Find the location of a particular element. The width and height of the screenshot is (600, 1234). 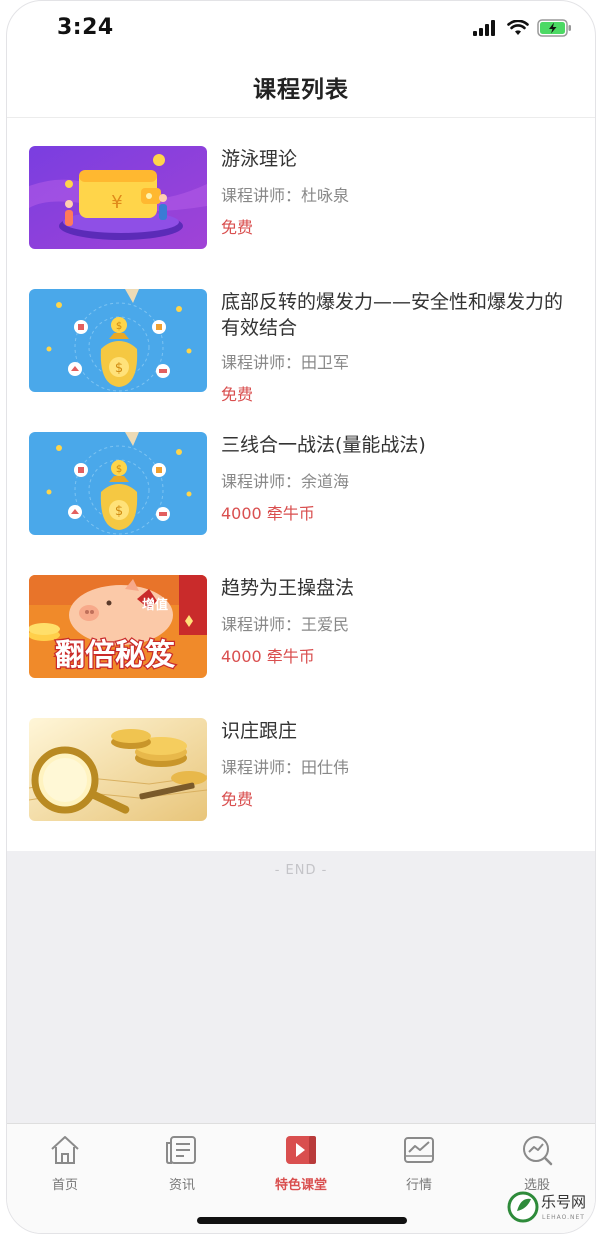

course-item-three-lines-strategy: $ $ 三线合一战法(量能战法) 课程讲师：余道海 4000 牵牛币 is located at coordinates (301, 469).